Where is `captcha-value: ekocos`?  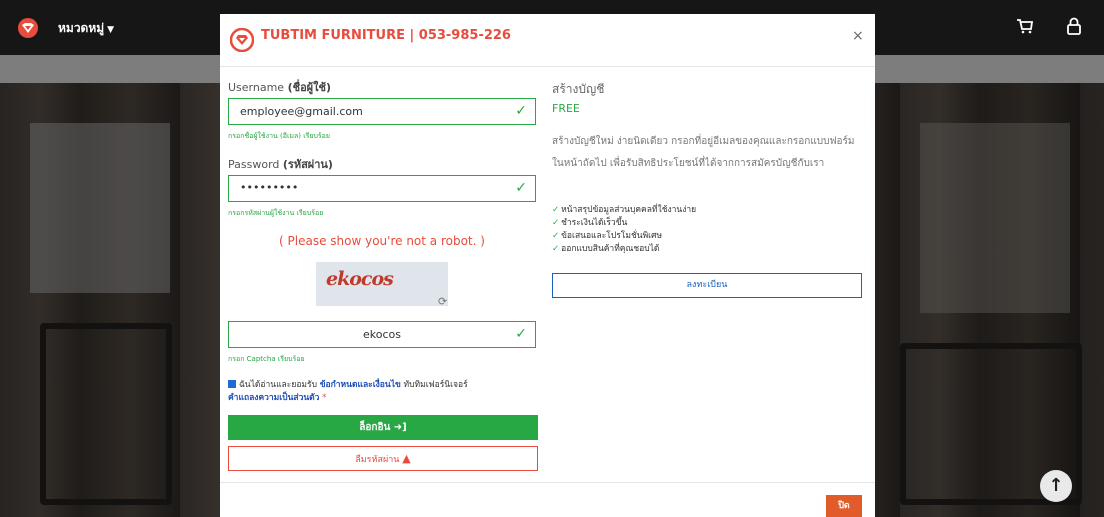
captcha-value: ekocos is located at coordinates (382, 334).